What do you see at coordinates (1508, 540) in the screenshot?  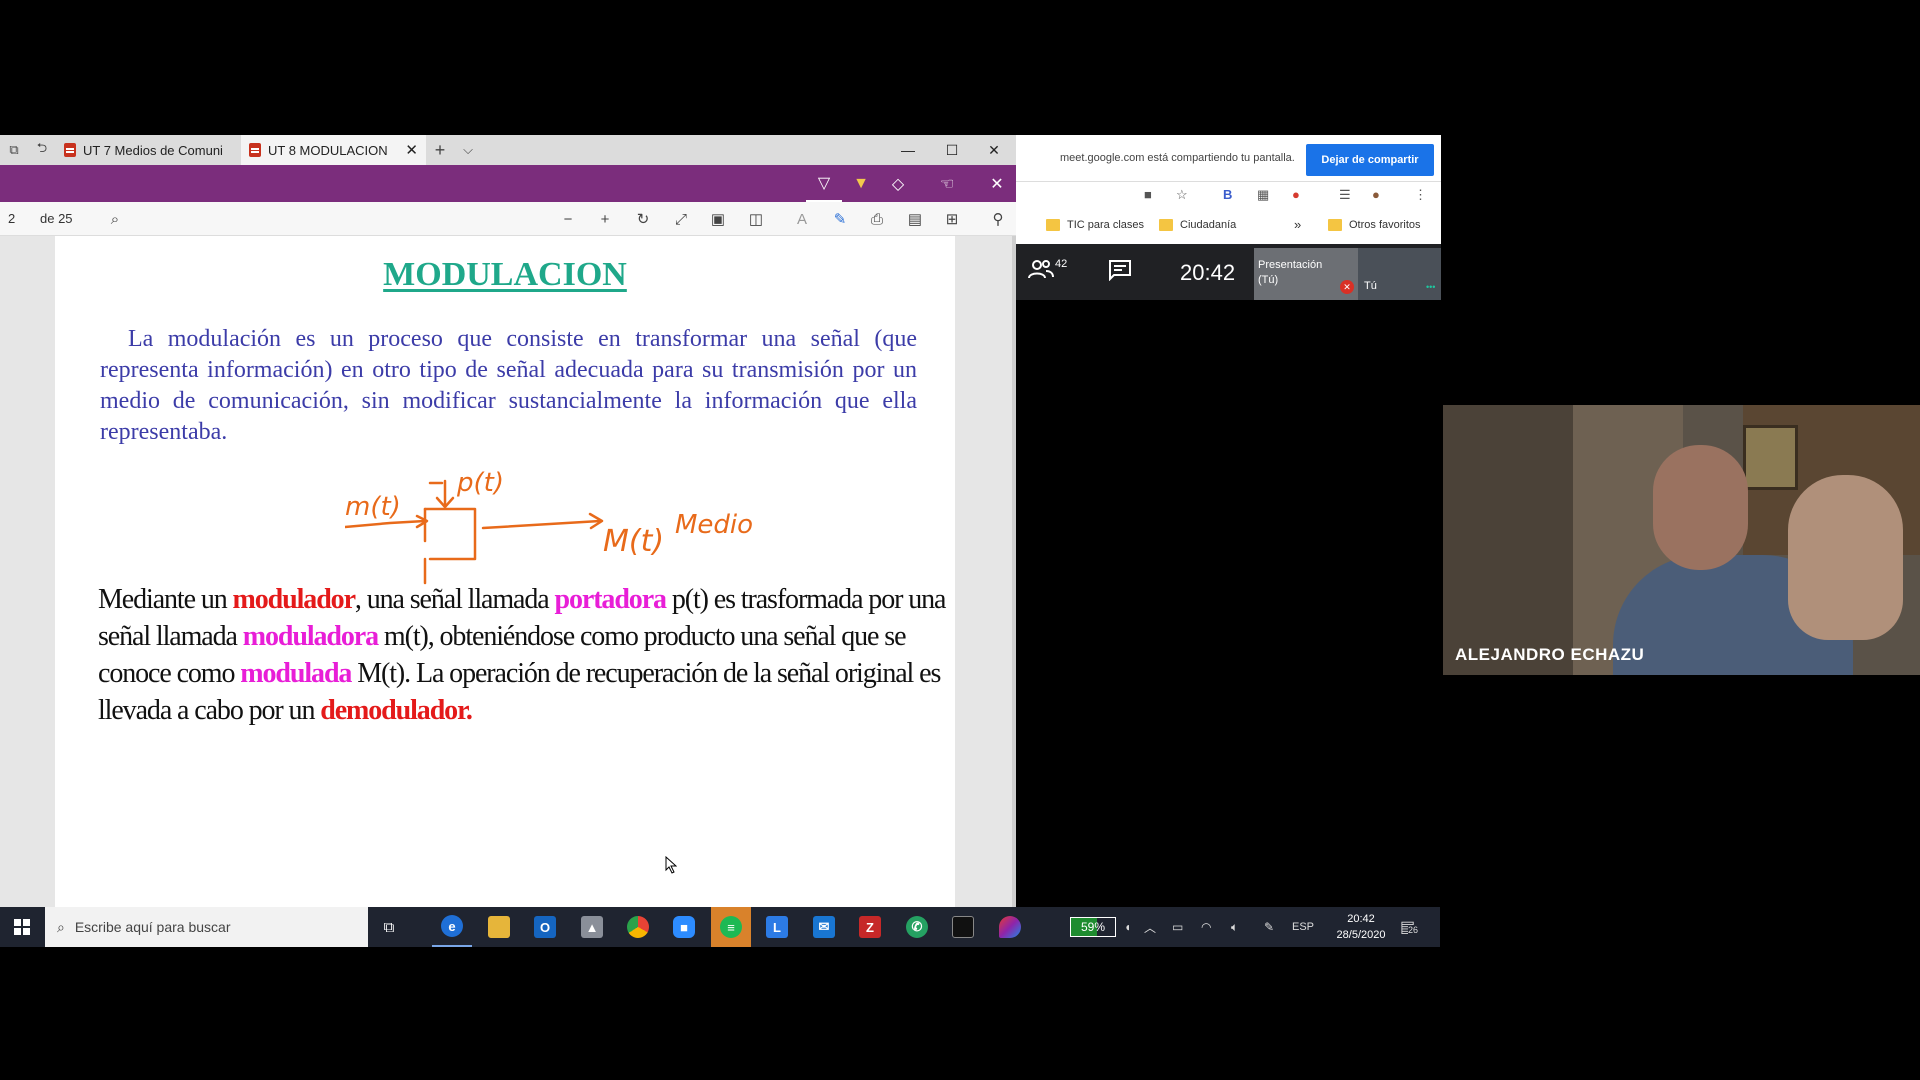 I see `video-background` at bounding box center [1508, 540].